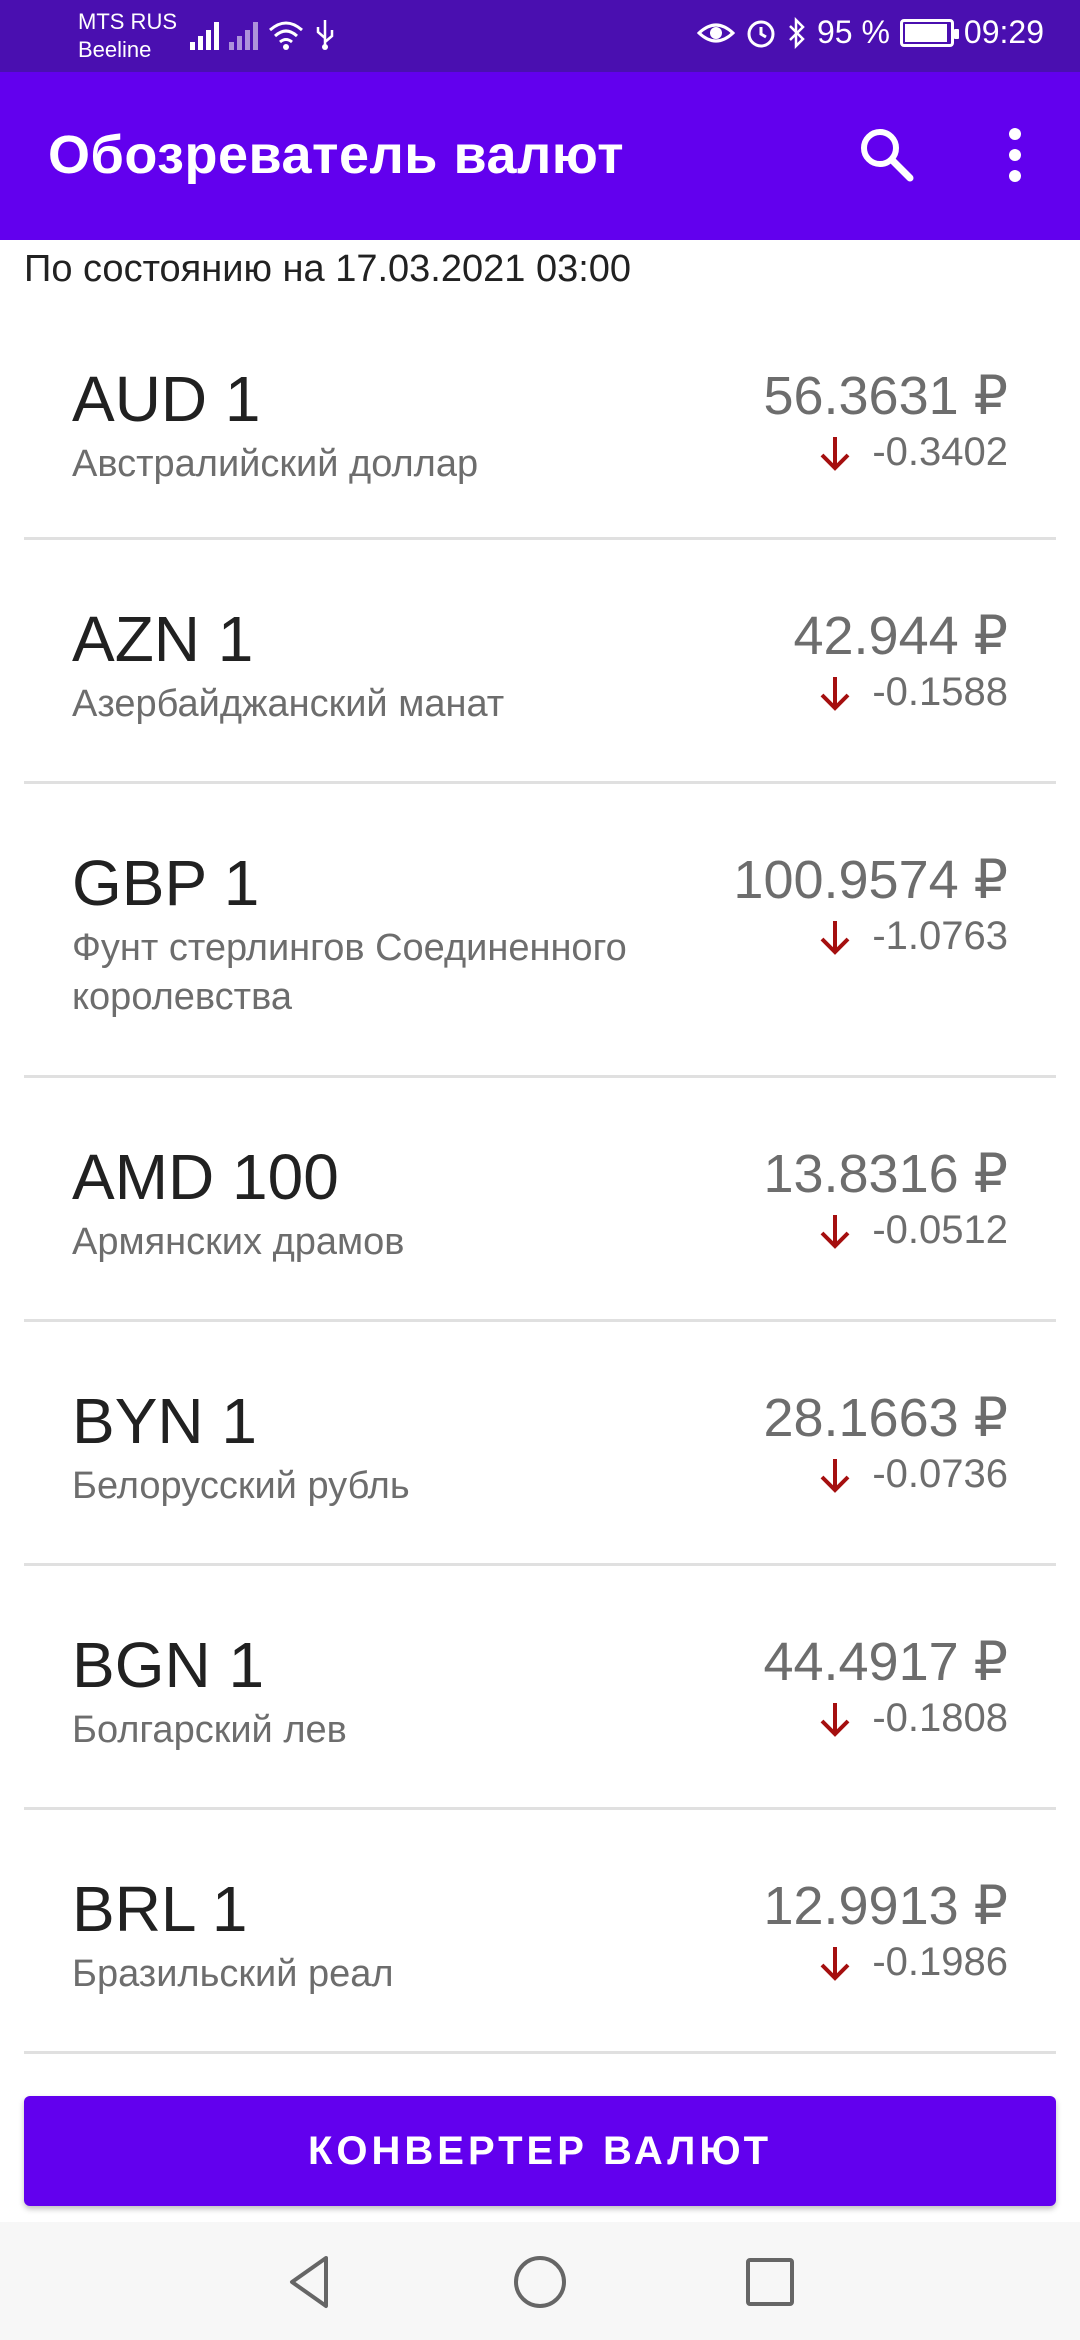 This screenshot has width=1080, height=2340. I want to click on status-right: 95 % 09:29, so click(870, 32).